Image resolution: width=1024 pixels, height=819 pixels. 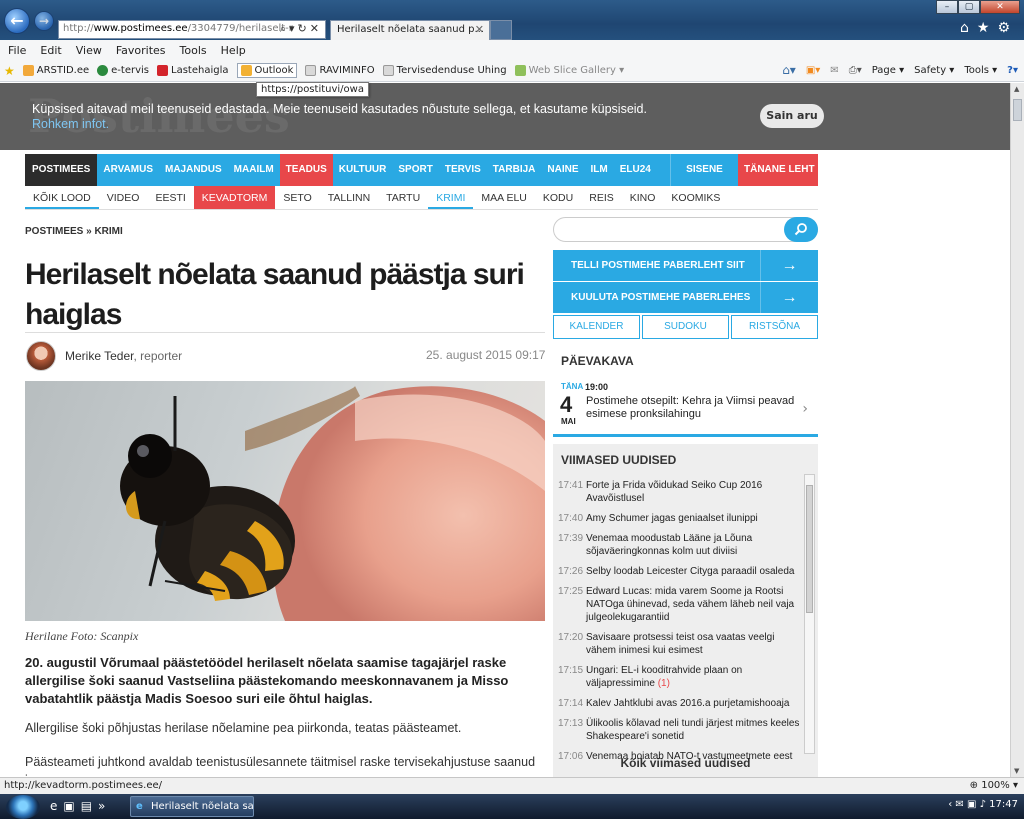 What do you see at coordinates (74, 231) in the screenshot?
I see `breadcrumb: POSTIMEES » KRIMI` at bounding box center [74, 231].